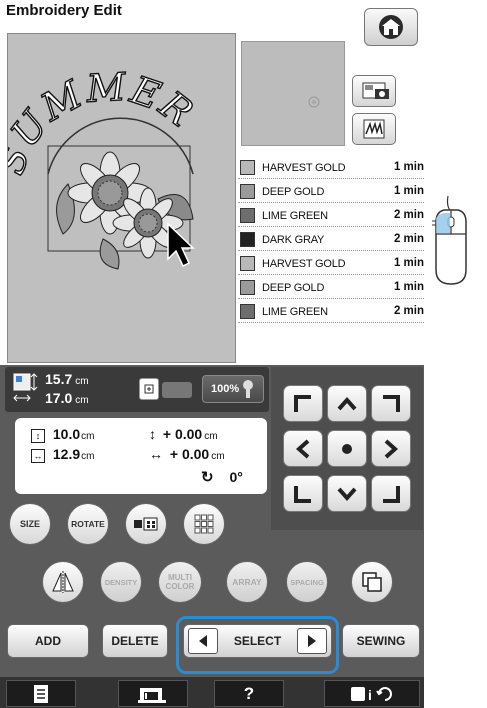  Describe the element at coordinates (189, 454) in the screenshot. I see `offset-horizontal: + 0.00` at that location.